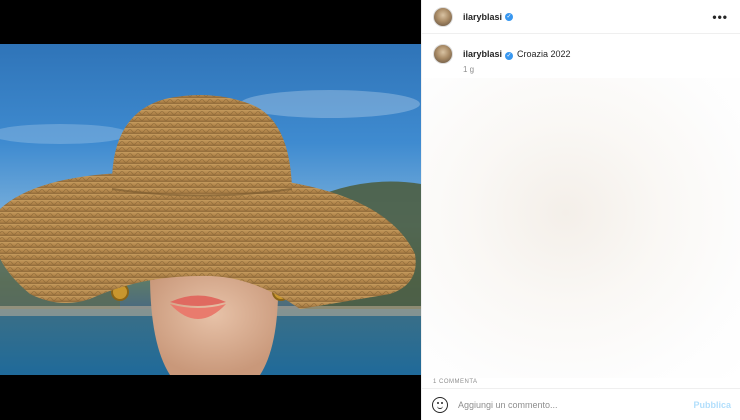 This screenshot has width=740, height=420. Describe the element at coordinates (576, 404) in the screenshot. I see `comment-input` at that location.